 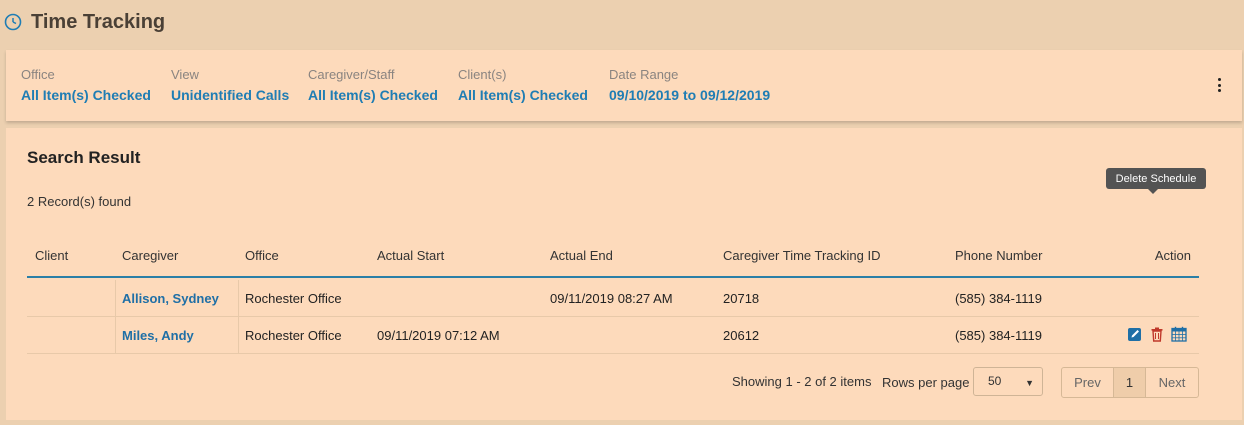 I want to click on column-header-office: Office, so click(x=262, y=255).